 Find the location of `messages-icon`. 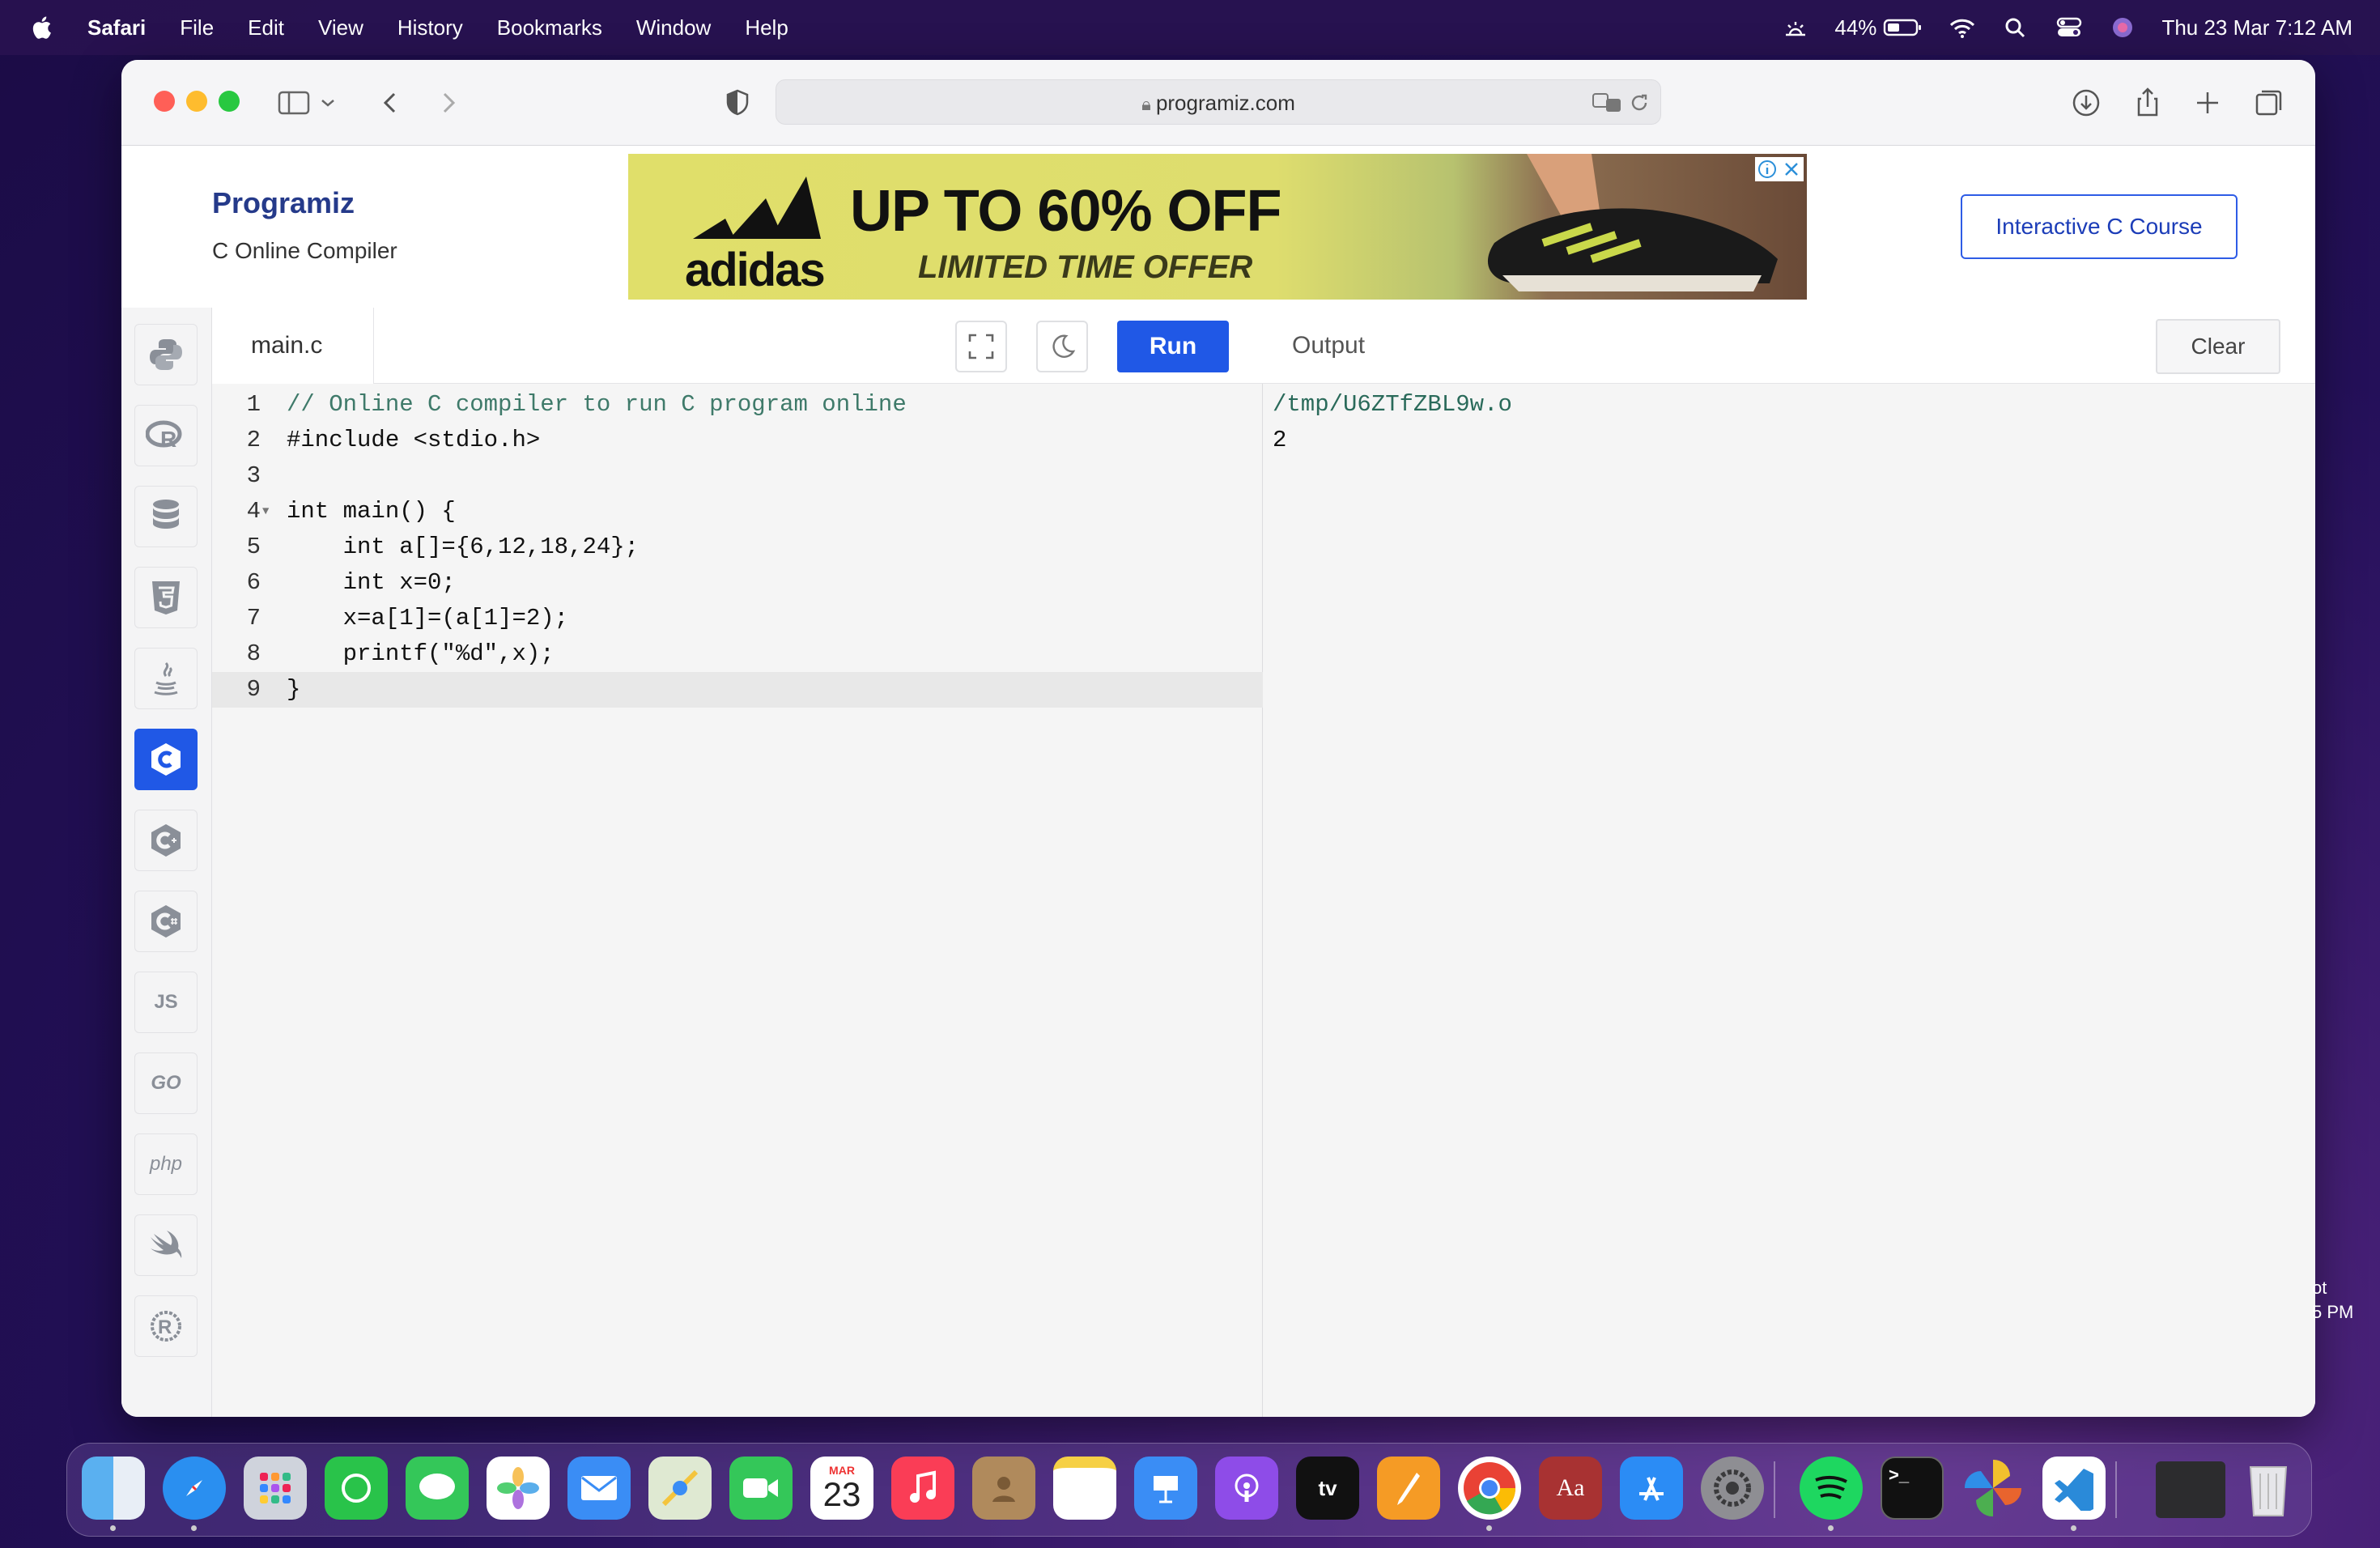

messages-icon is located at coordinates (438, 1489).